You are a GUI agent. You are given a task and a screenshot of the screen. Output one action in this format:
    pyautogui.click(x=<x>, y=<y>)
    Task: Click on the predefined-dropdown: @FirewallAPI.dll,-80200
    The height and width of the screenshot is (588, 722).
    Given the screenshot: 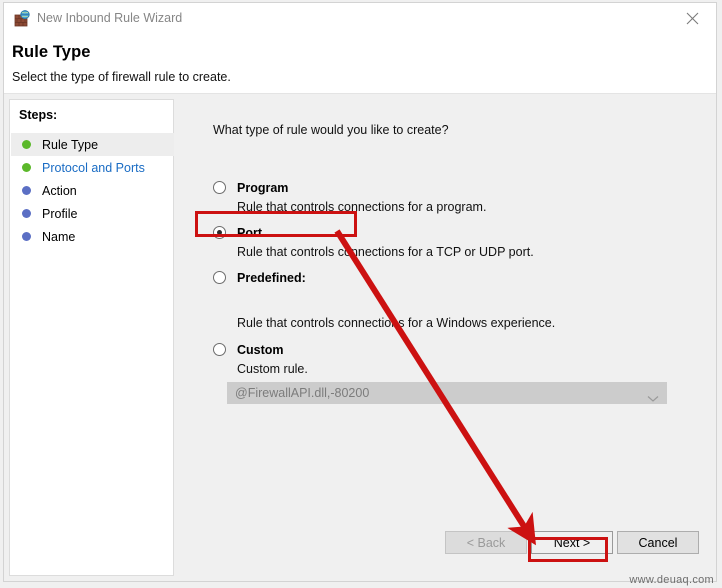 What is the action you would take?
    pyautogui.click(x=447, y=393)
    